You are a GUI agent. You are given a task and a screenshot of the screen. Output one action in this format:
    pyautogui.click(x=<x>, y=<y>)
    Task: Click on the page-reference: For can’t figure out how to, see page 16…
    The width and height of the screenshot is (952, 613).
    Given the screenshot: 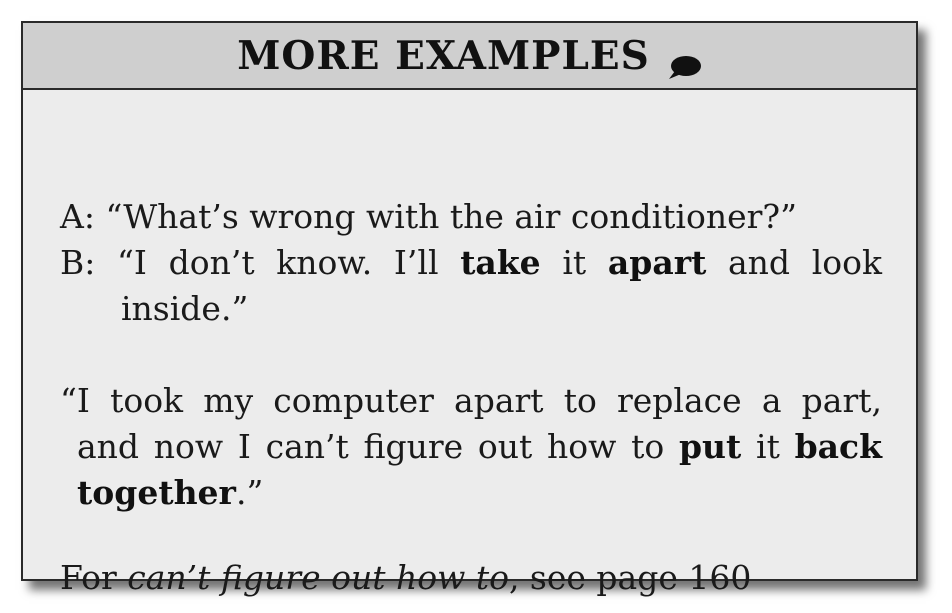 What is the action you would take?
    pyautogui.click(x=405, y=578)
    